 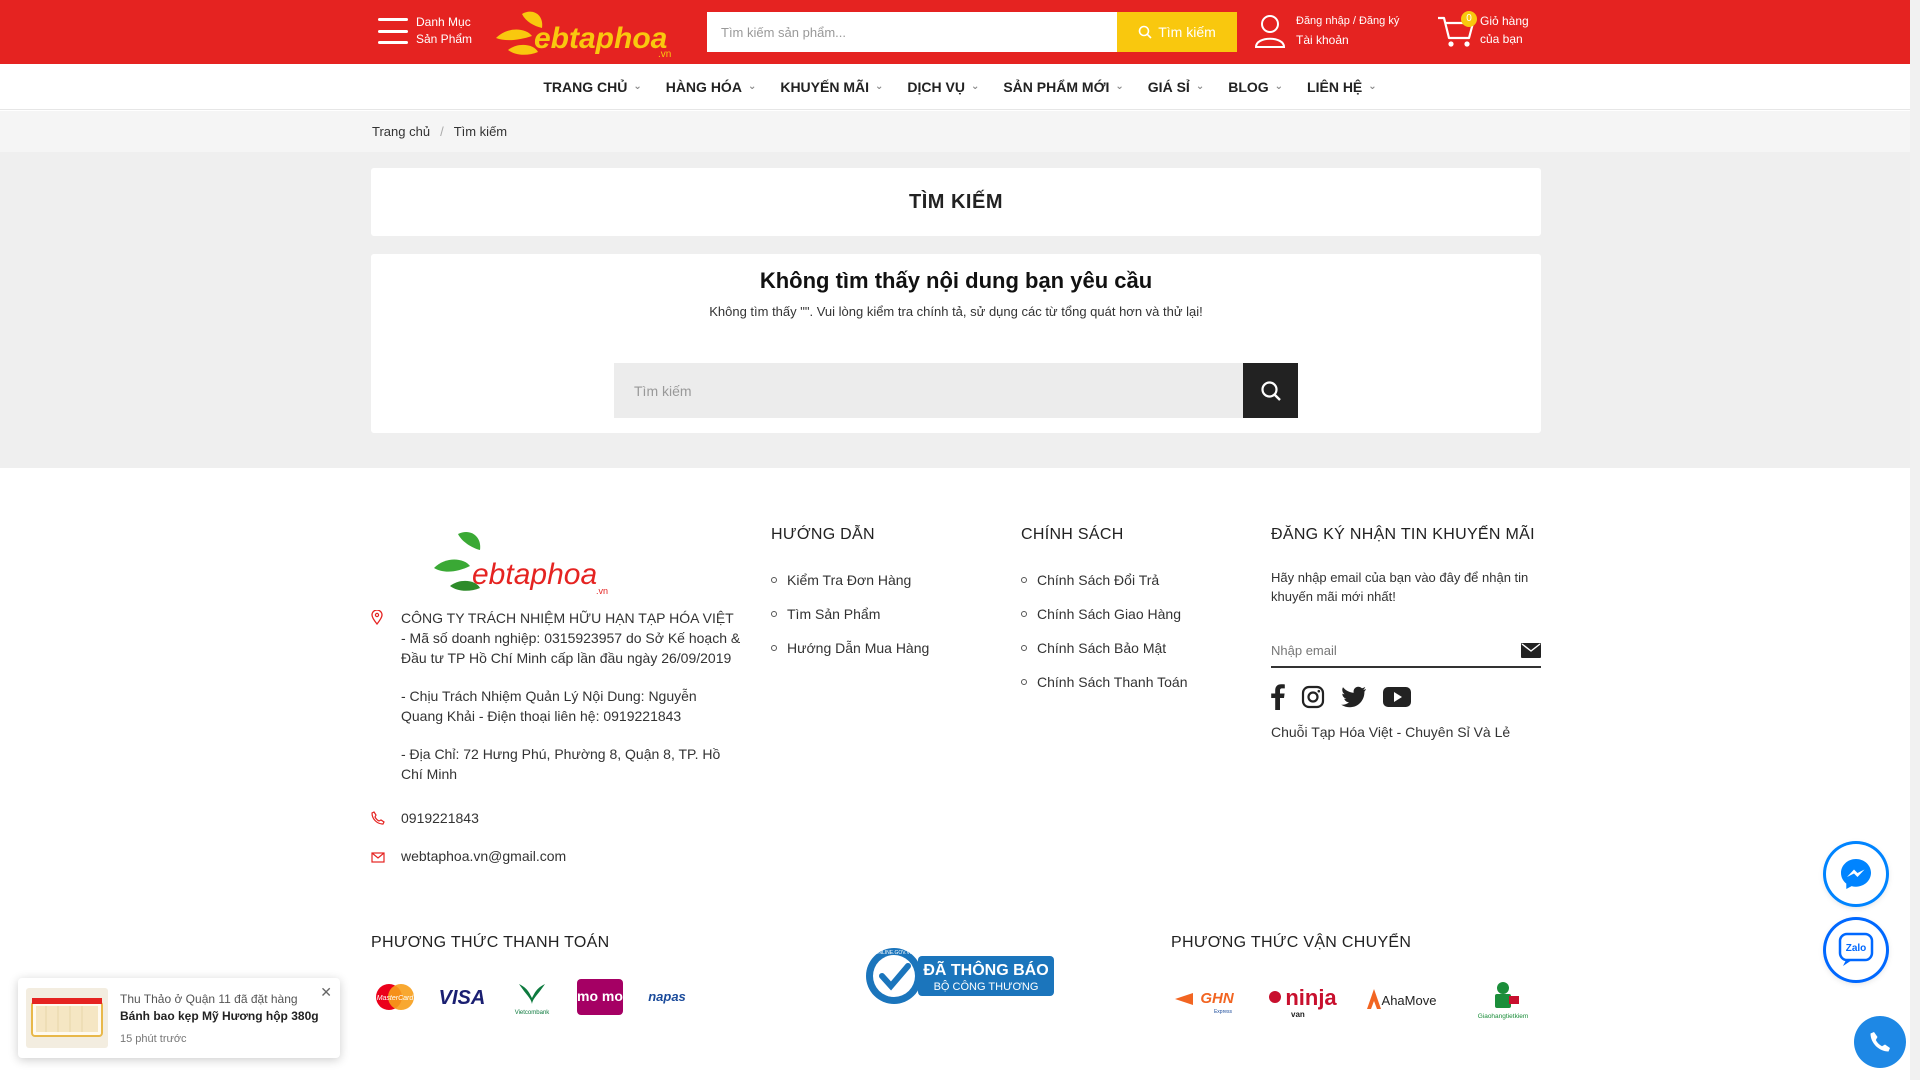 I want to click on footer-email: webtaphoa.vn@gmail.com, so click(x=483, y=857).